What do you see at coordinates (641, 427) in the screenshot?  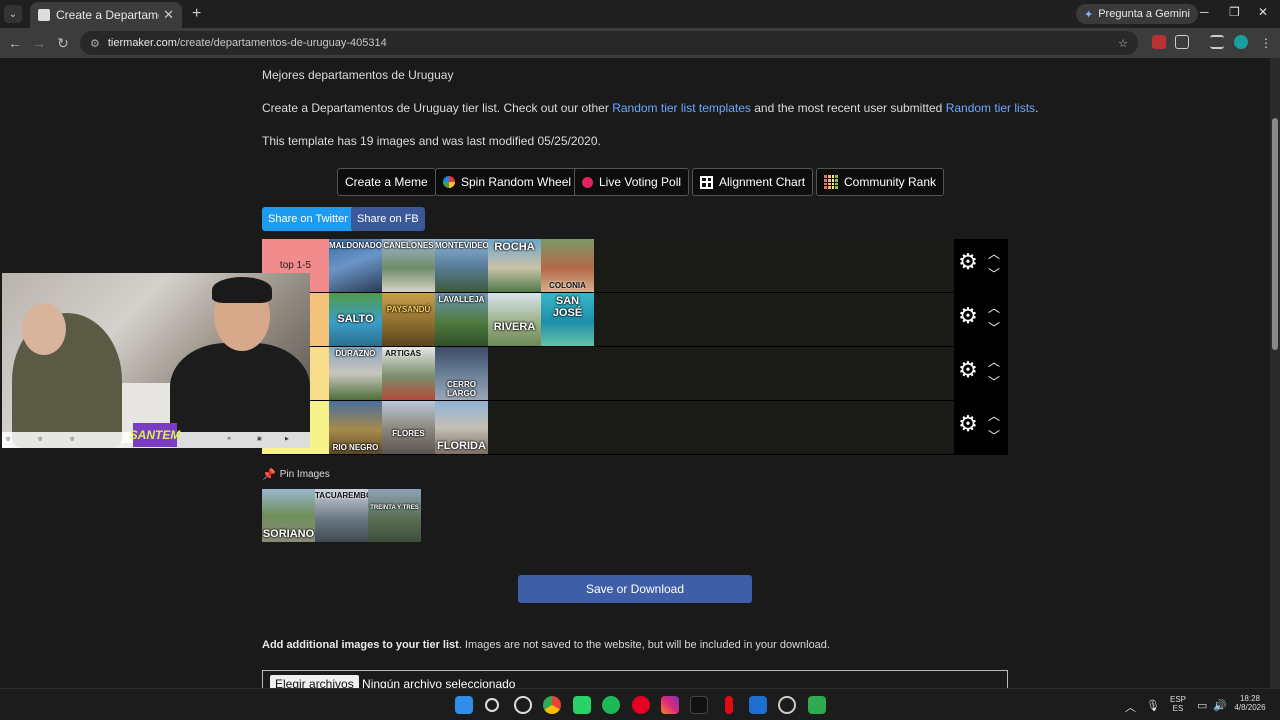 I see `tier-items: RIO NEGRO FLORES FLORIDA` at bounding box center [641, 427].